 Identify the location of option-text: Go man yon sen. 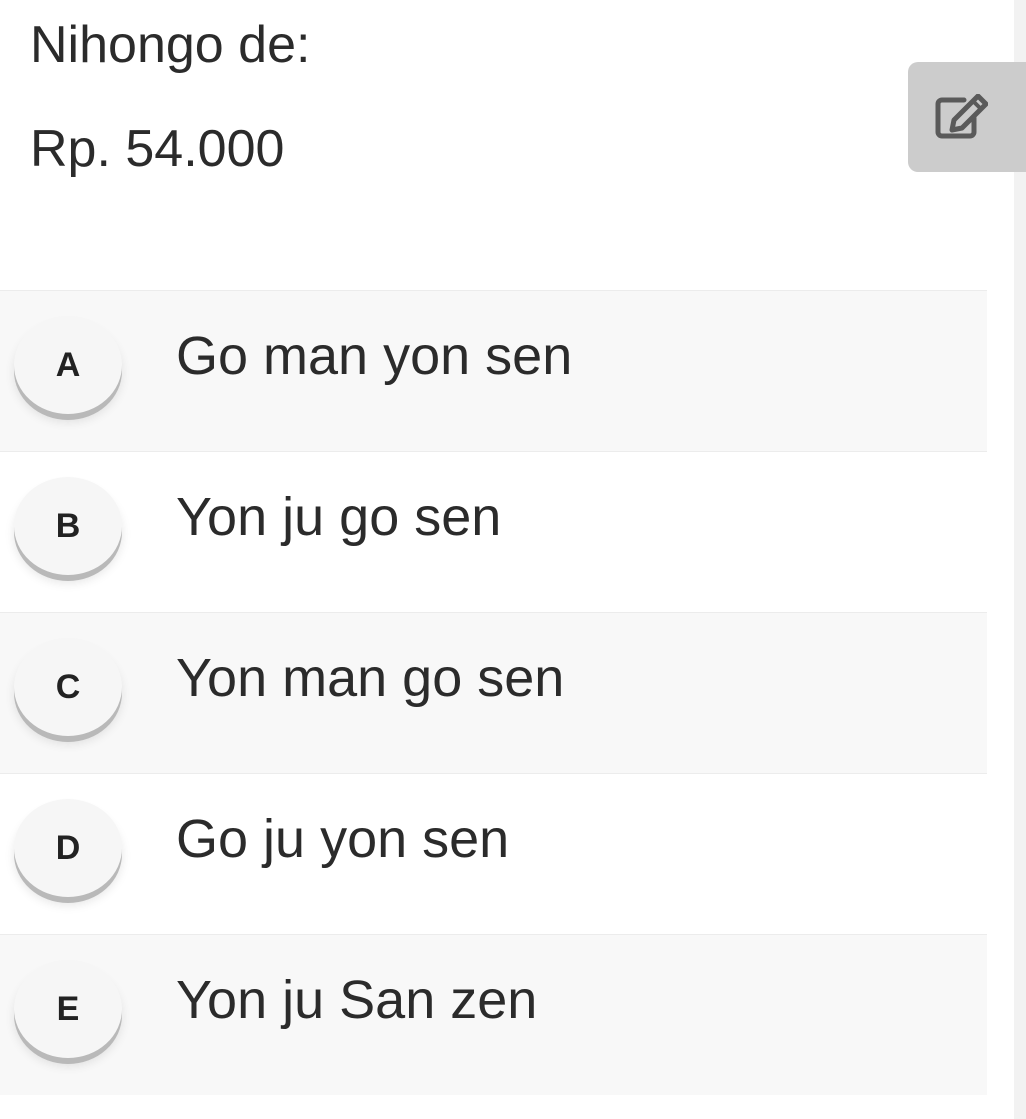
(374, 356).